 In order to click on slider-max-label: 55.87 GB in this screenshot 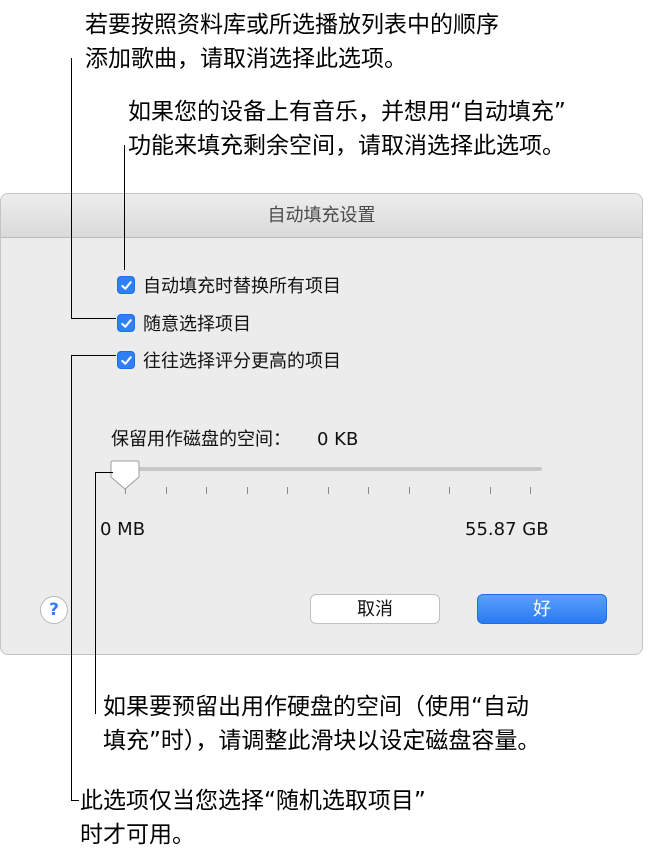, I will do `click(507, 529)`.